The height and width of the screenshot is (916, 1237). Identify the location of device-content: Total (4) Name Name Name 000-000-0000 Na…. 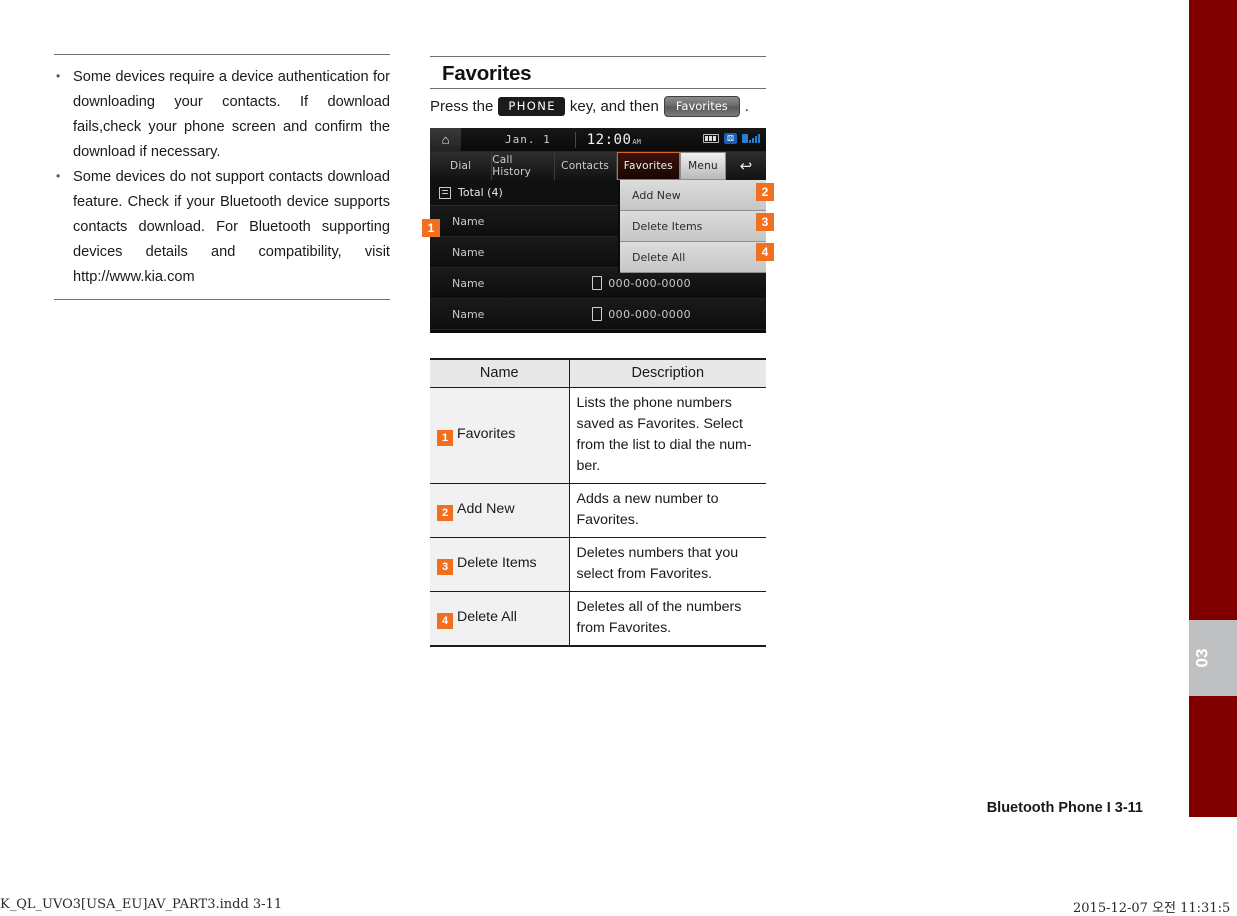
(598, 256).